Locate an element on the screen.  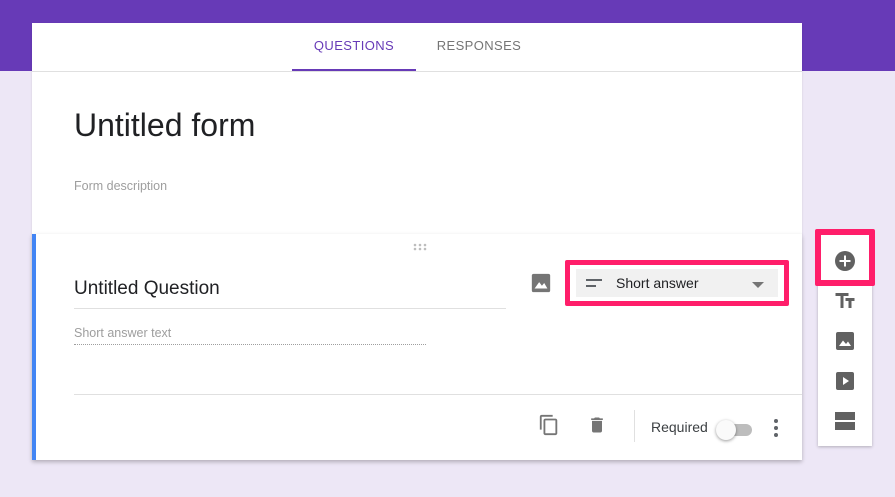
duplicate-button is located at coordinates (549, 425).